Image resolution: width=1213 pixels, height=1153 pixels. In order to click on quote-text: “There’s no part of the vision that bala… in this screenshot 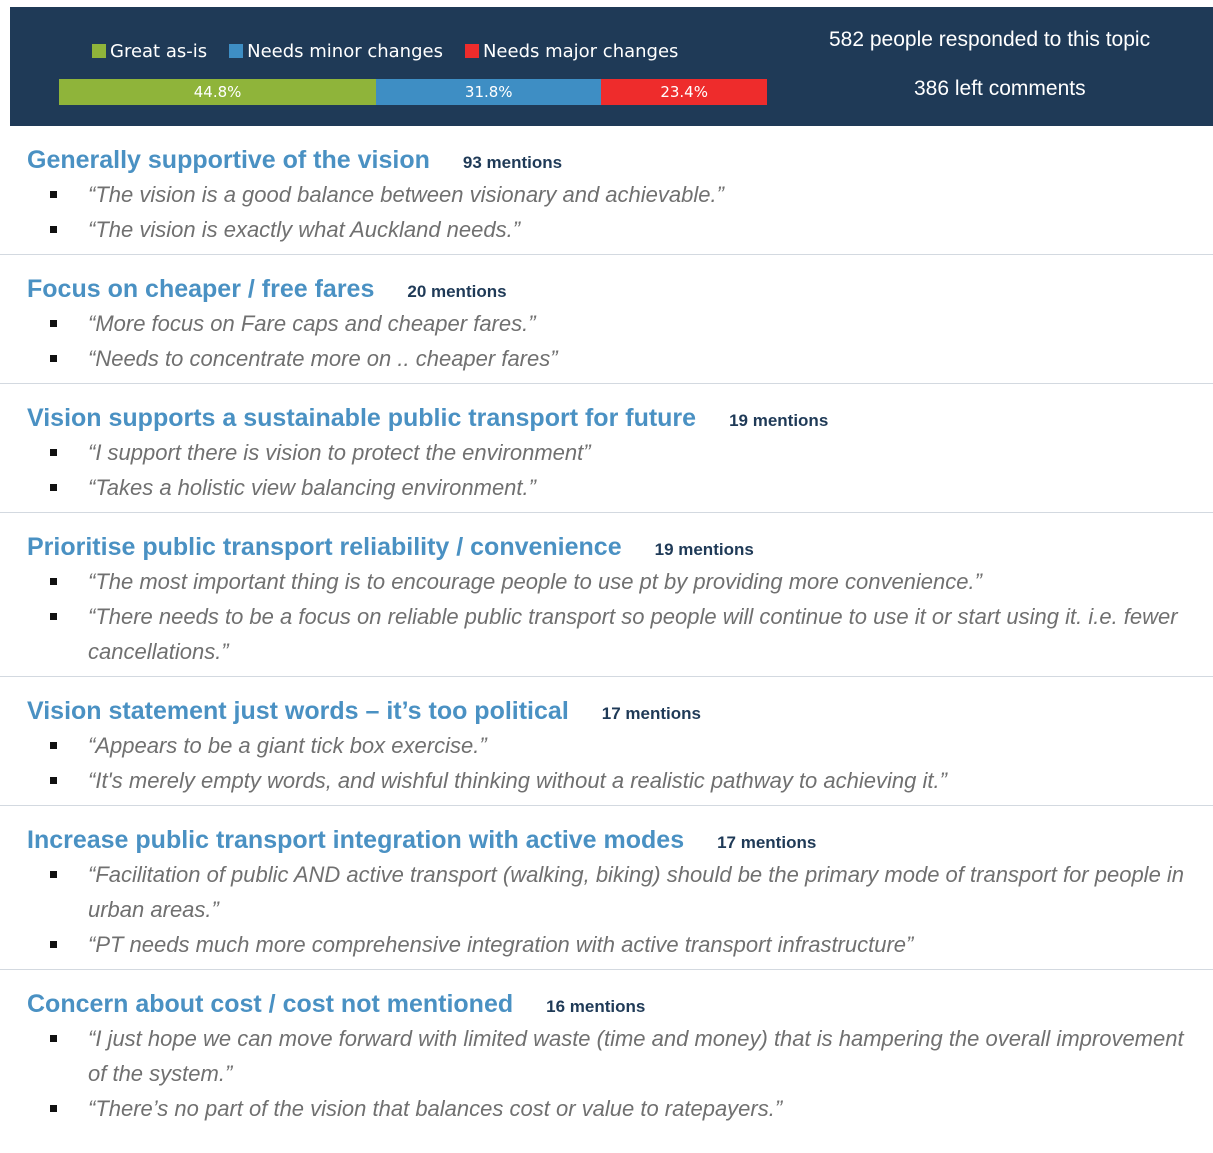, I will do `click(435, 1108)`.